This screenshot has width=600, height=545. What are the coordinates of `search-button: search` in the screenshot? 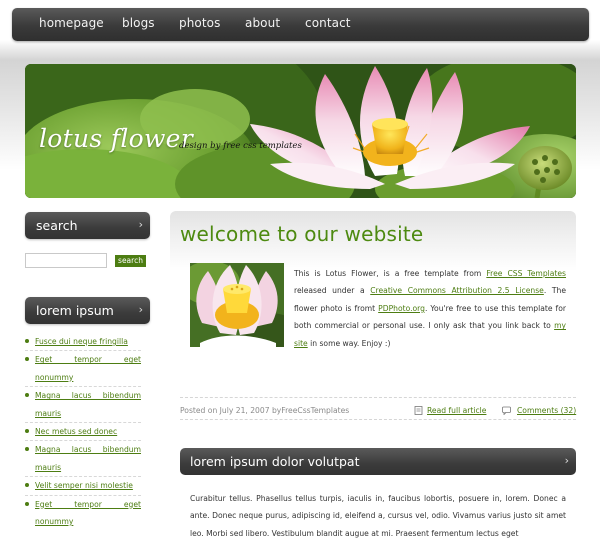 It's located at (130, 261).